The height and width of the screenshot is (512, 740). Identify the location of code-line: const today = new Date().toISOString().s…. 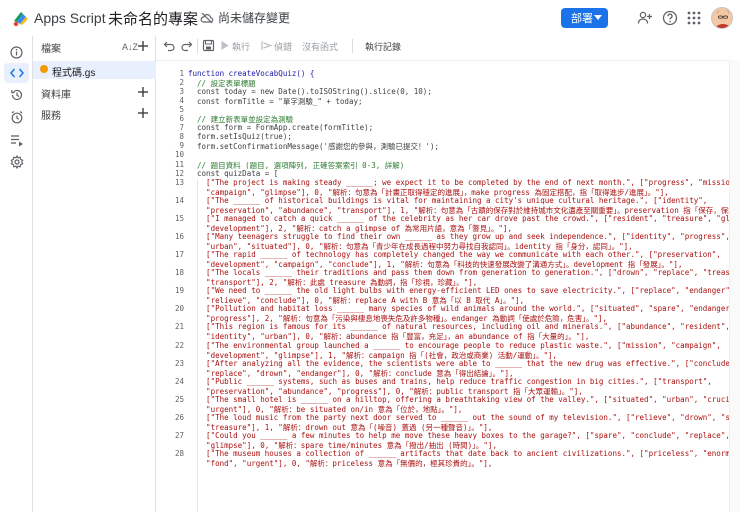
(310, 92).